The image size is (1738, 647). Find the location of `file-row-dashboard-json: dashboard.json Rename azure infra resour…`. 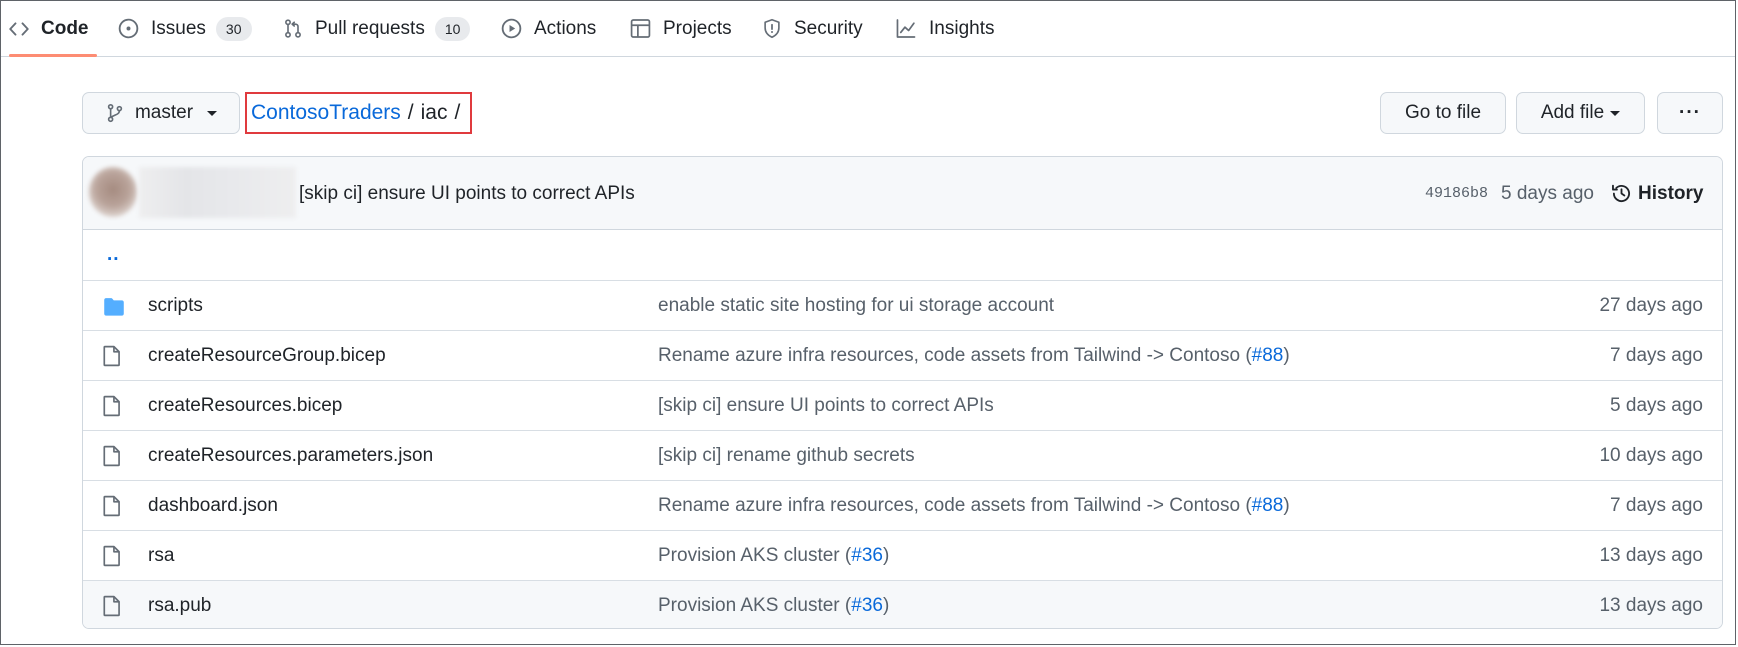

file-row-dashboard-json: dashboard.json Rename azure infra resour… is located at coordinates (902, 505).